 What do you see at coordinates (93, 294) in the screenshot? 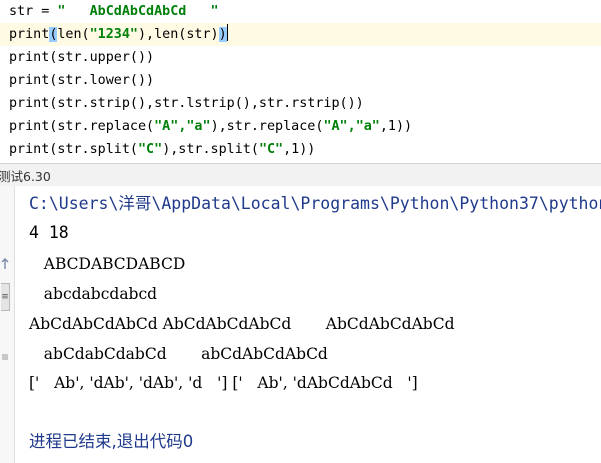
I see `console-line-output: abcdabcdabcd` at bounding box center [93, 294].